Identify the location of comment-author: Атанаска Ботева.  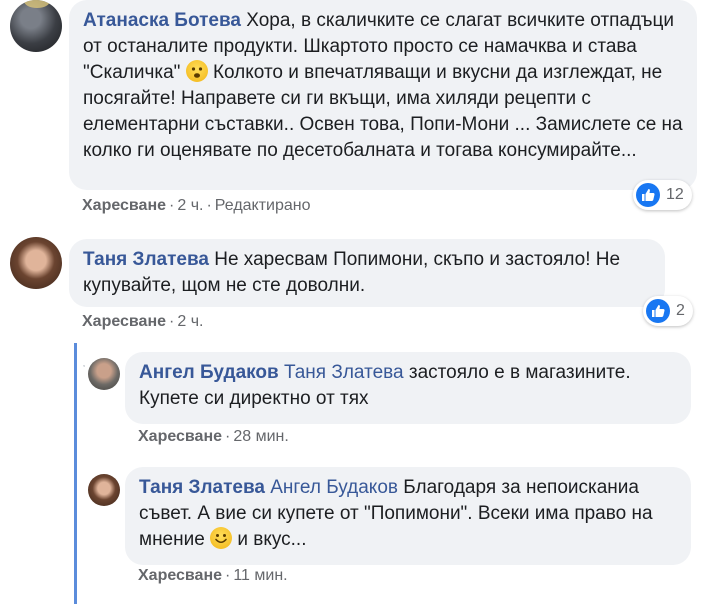
(162, 20).